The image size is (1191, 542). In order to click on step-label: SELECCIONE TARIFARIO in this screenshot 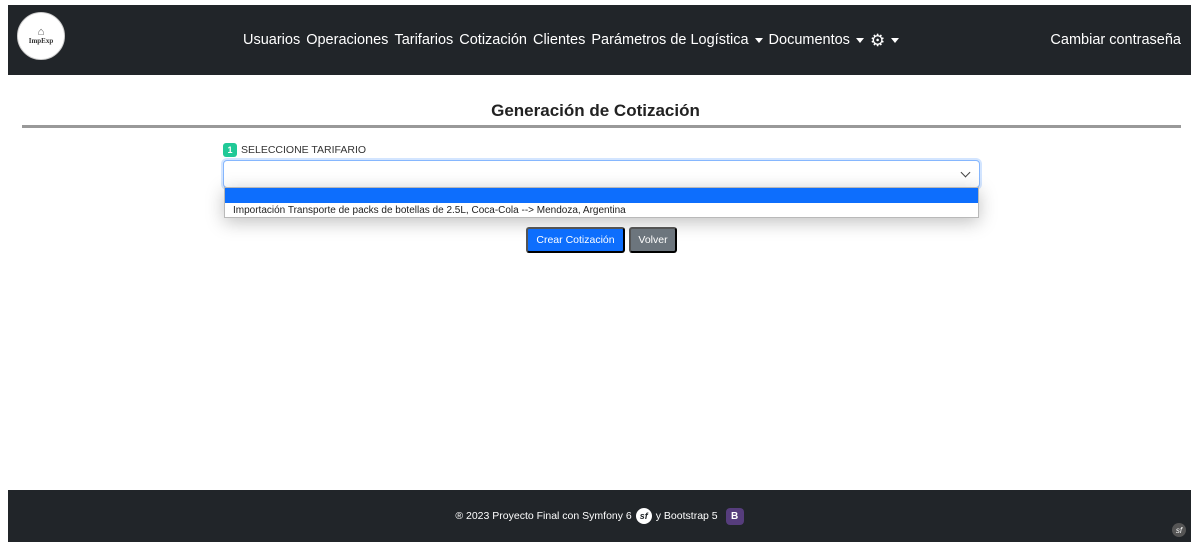, I will do `click(304, 150)`.